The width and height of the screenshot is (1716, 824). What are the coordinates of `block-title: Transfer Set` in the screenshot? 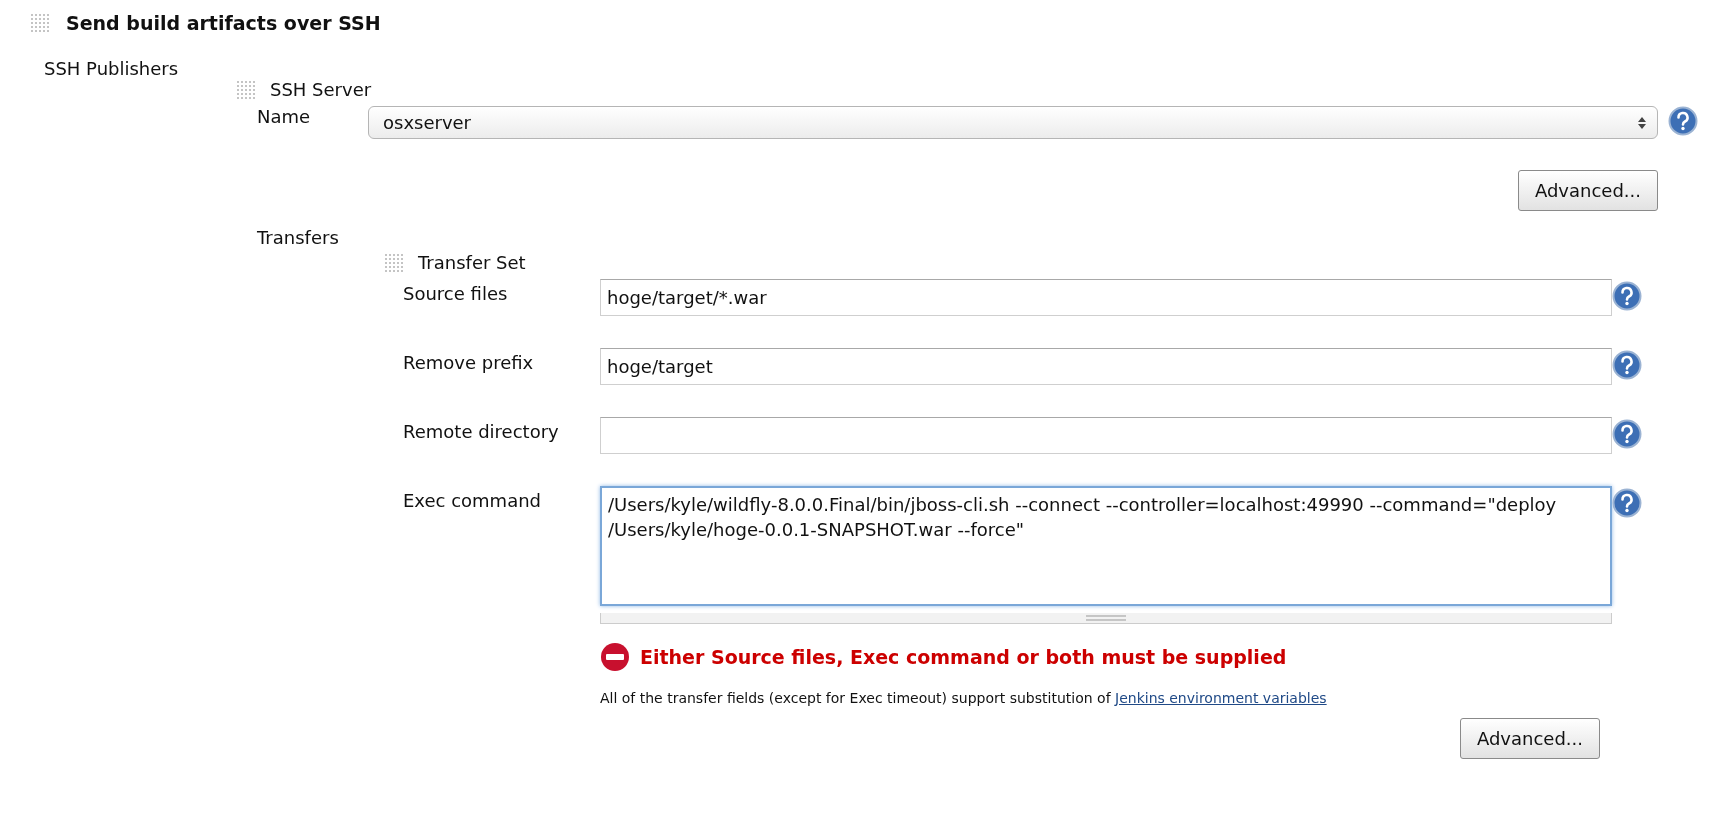 It's located at (472, 262).